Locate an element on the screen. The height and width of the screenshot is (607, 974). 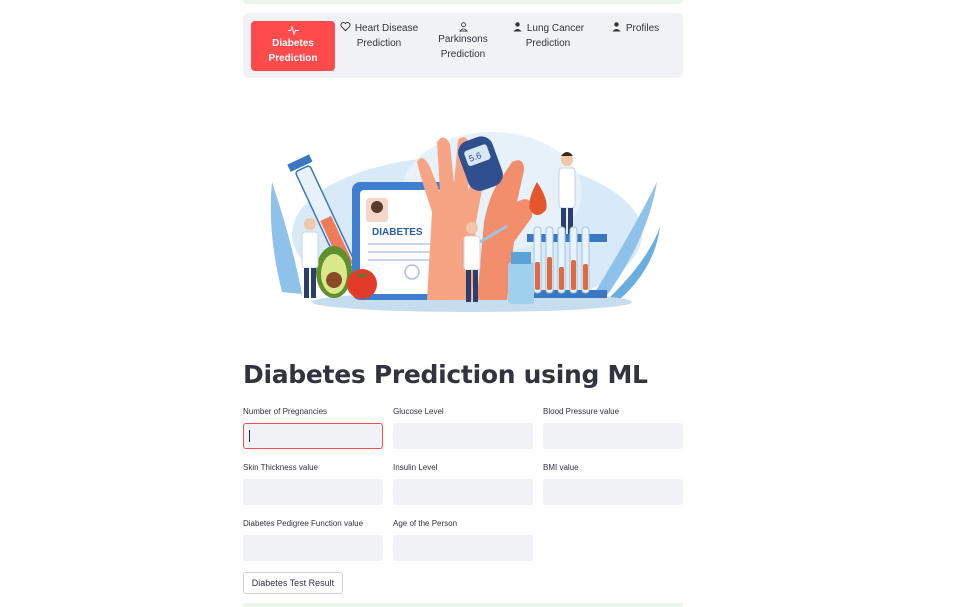
nav-item-diabetes: Diabetes Prediction is located at coordinates (293, 46).